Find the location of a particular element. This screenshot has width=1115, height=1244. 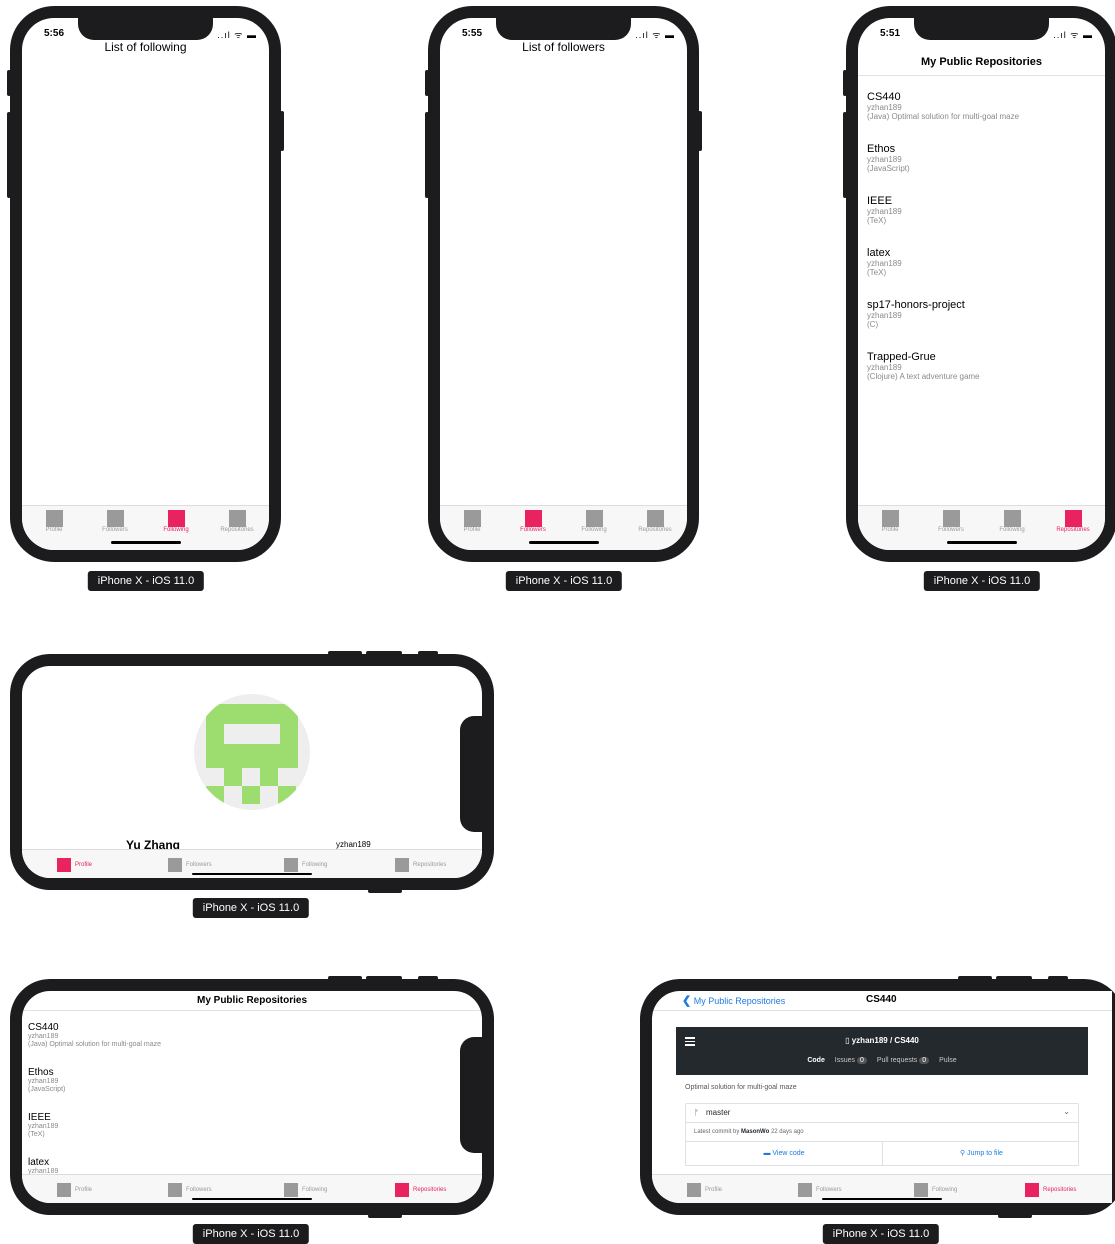

view-code-button: ▬ View code is located at coordinates (784, 1153).